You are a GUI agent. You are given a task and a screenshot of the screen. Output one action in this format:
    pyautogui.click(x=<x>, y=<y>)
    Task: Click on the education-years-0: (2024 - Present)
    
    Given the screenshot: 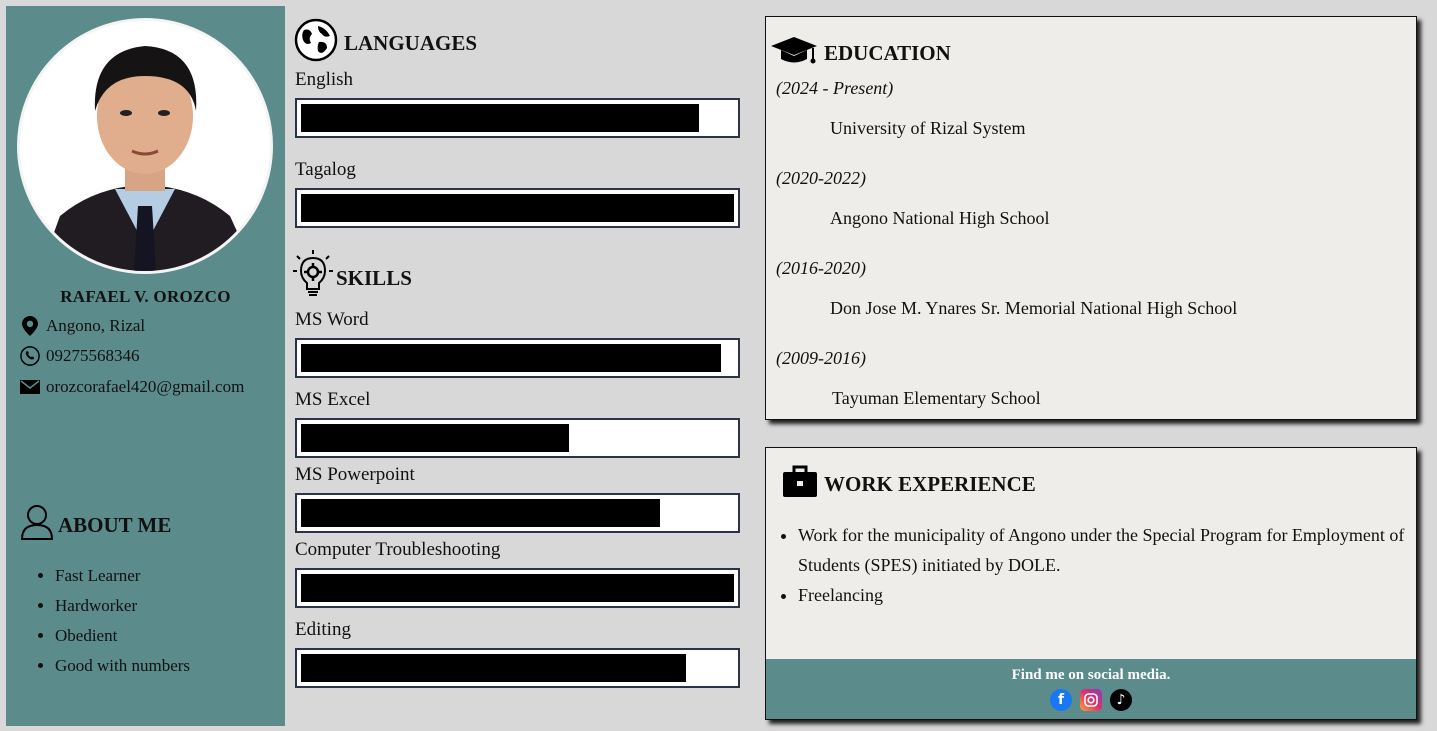 What is the action you would take?
    pyautogui.click(x=835, y=88)
    